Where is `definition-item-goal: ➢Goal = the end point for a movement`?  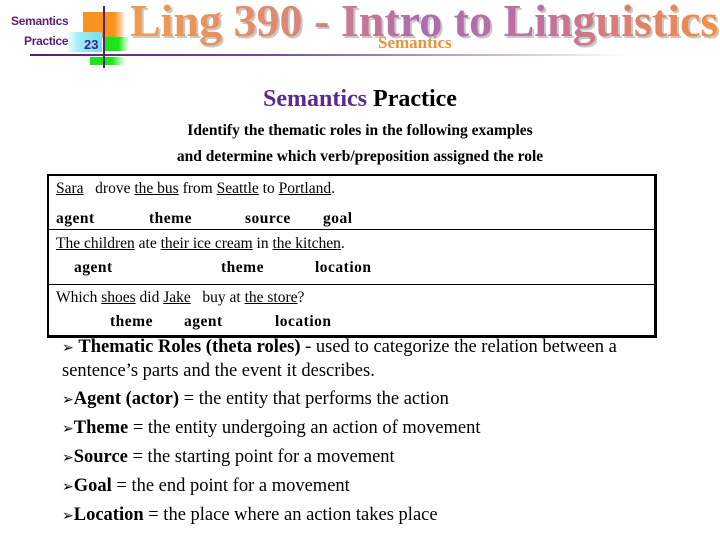
definition-item-goal: ➢Goal = the end point for a movement is located at coordinates (206, 486).